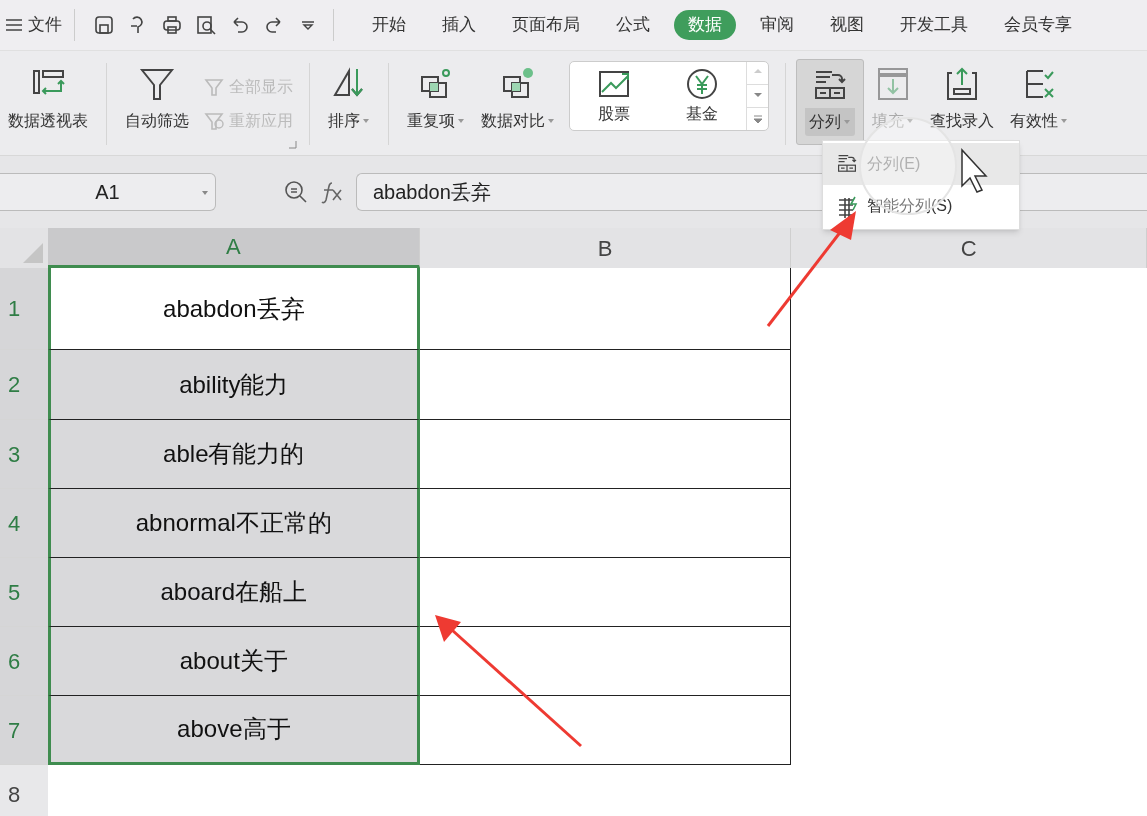 Image resolution: width=1147 pixels, height=816 pixels. What do you see at coordinates (518, 102) in the screenshot?
I see `ribbon-button: 数据对比` at bounding box center [518, 102].